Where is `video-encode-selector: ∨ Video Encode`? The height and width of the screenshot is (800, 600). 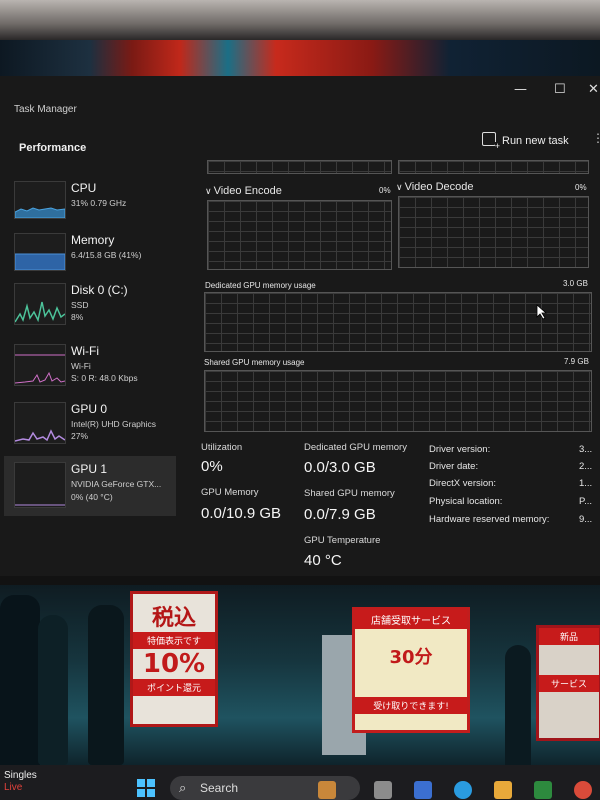
video-encode-selector: ∨ Video Encode is located at coordinates (243, 191).